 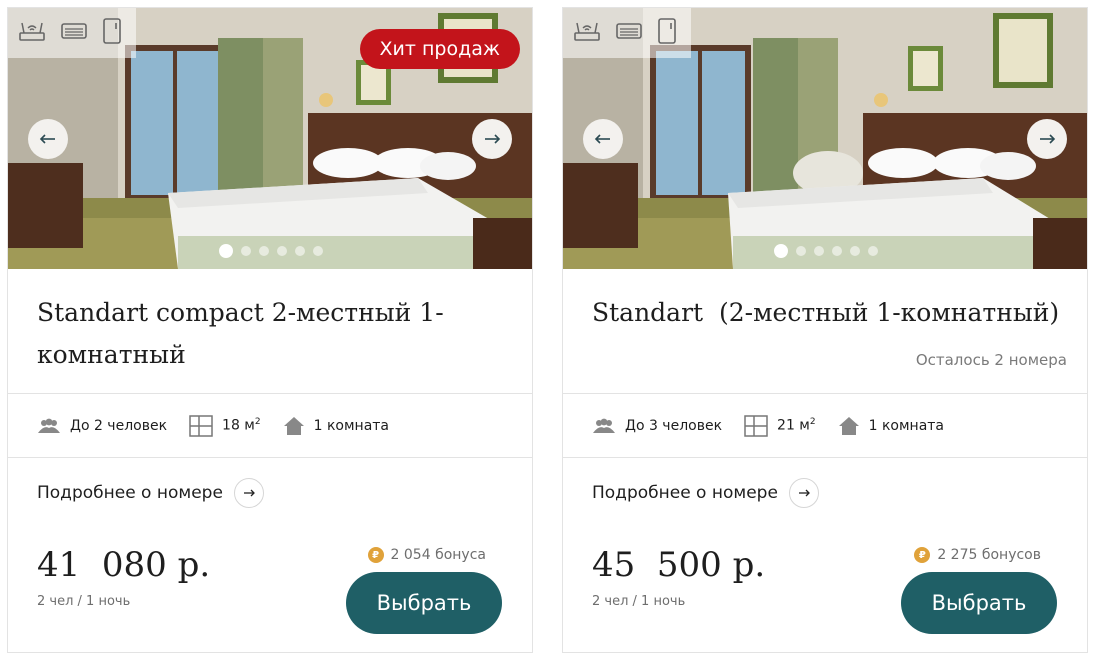 What do you see at coordinates (439, 49) in the screenshot?
I see `bestseller-badge: Хит продаж` at bounding box center [439, 49].